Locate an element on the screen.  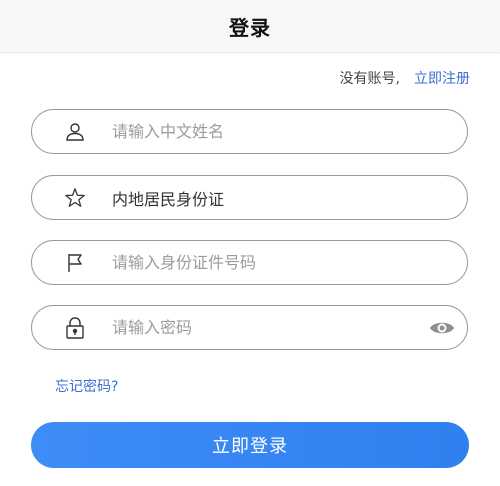
page-title: 登录 is located at coordinates (250, 27).